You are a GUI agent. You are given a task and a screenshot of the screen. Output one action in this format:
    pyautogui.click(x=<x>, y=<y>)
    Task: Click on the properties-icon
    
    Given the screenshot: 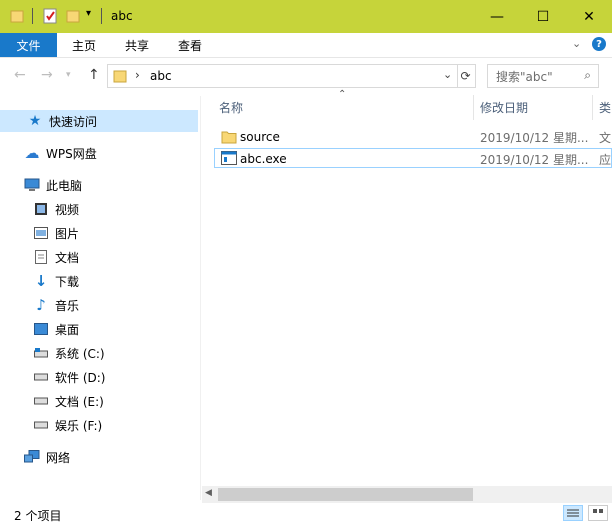 What is the action you would take?
    pyautogui.click(x=50, y=16)
    